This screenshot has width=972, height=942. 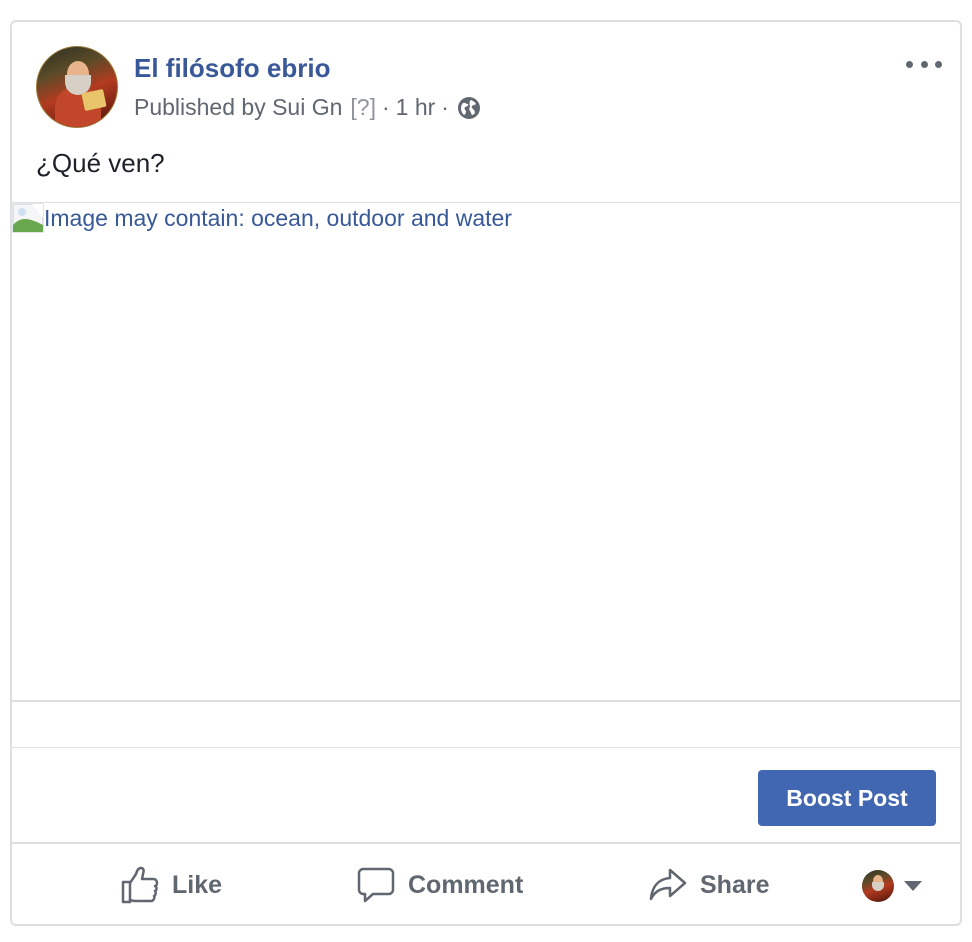 What do you see at coordinates (171, 885) in the screenshot?
I see `like-button: Like` at bounding box center [171, 885].